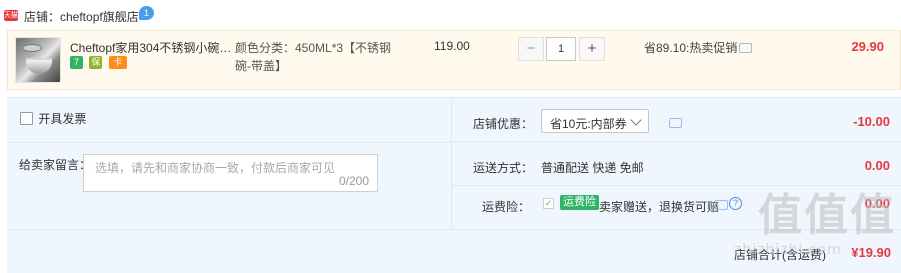 This screenshot has height=273, width=901. Describe the element at coordinates (26, 118) in the screenshot. I see `invoice-checkbox` at that location.